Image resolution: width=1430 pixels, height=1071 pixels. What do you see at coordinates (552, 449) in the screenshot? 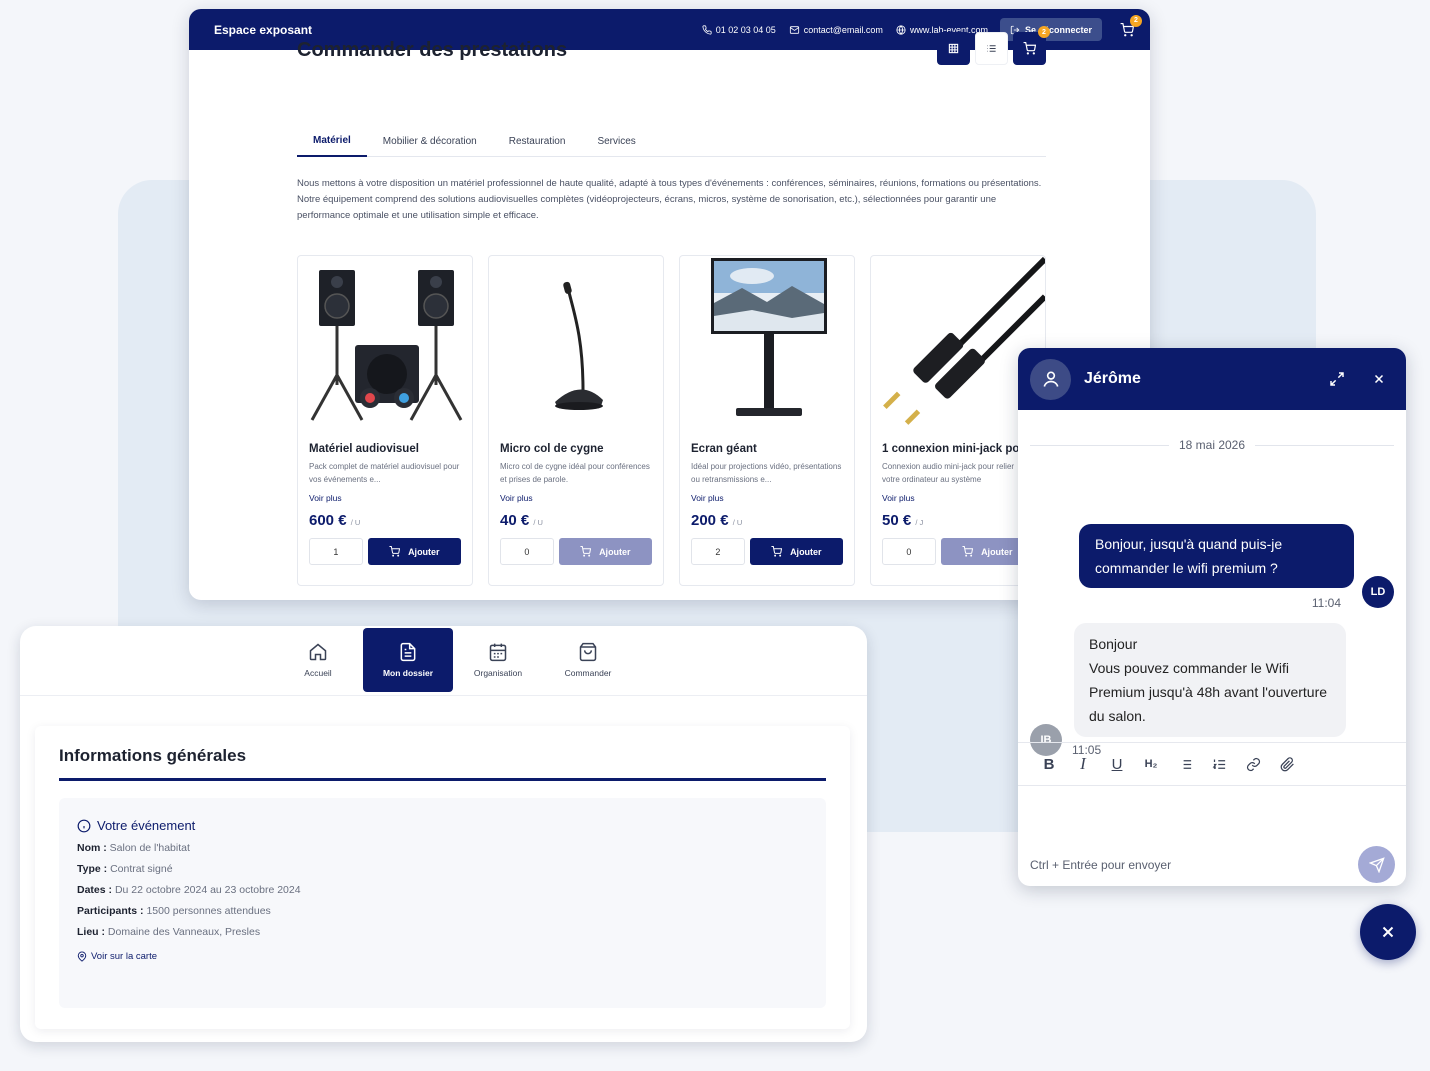
I see `product-name: Micro col de cygne` at bounding box center [552, 449].